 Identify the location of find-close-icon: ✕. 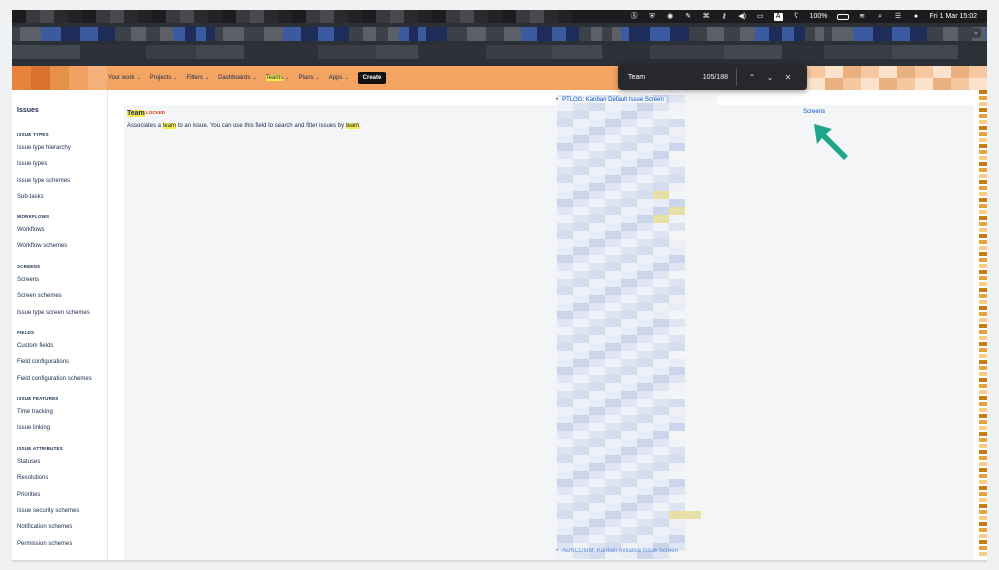
(788, 77).